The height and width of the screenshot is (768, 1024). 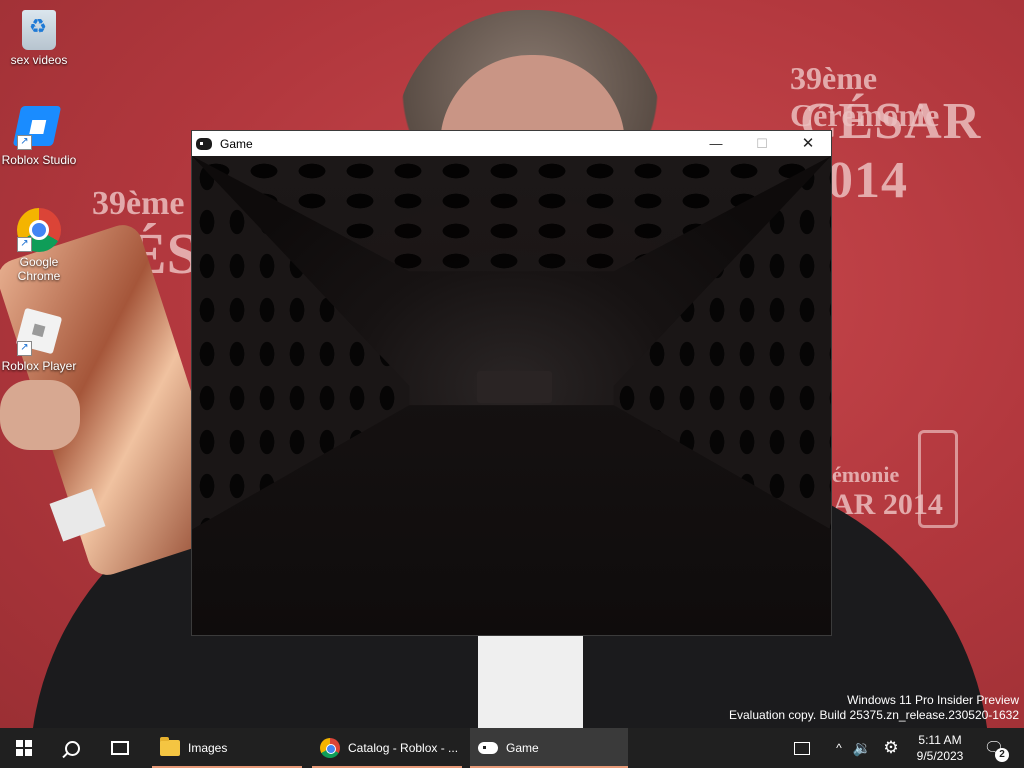 I want to click on chrome-icon: ↗, so click(x=39, y=230).